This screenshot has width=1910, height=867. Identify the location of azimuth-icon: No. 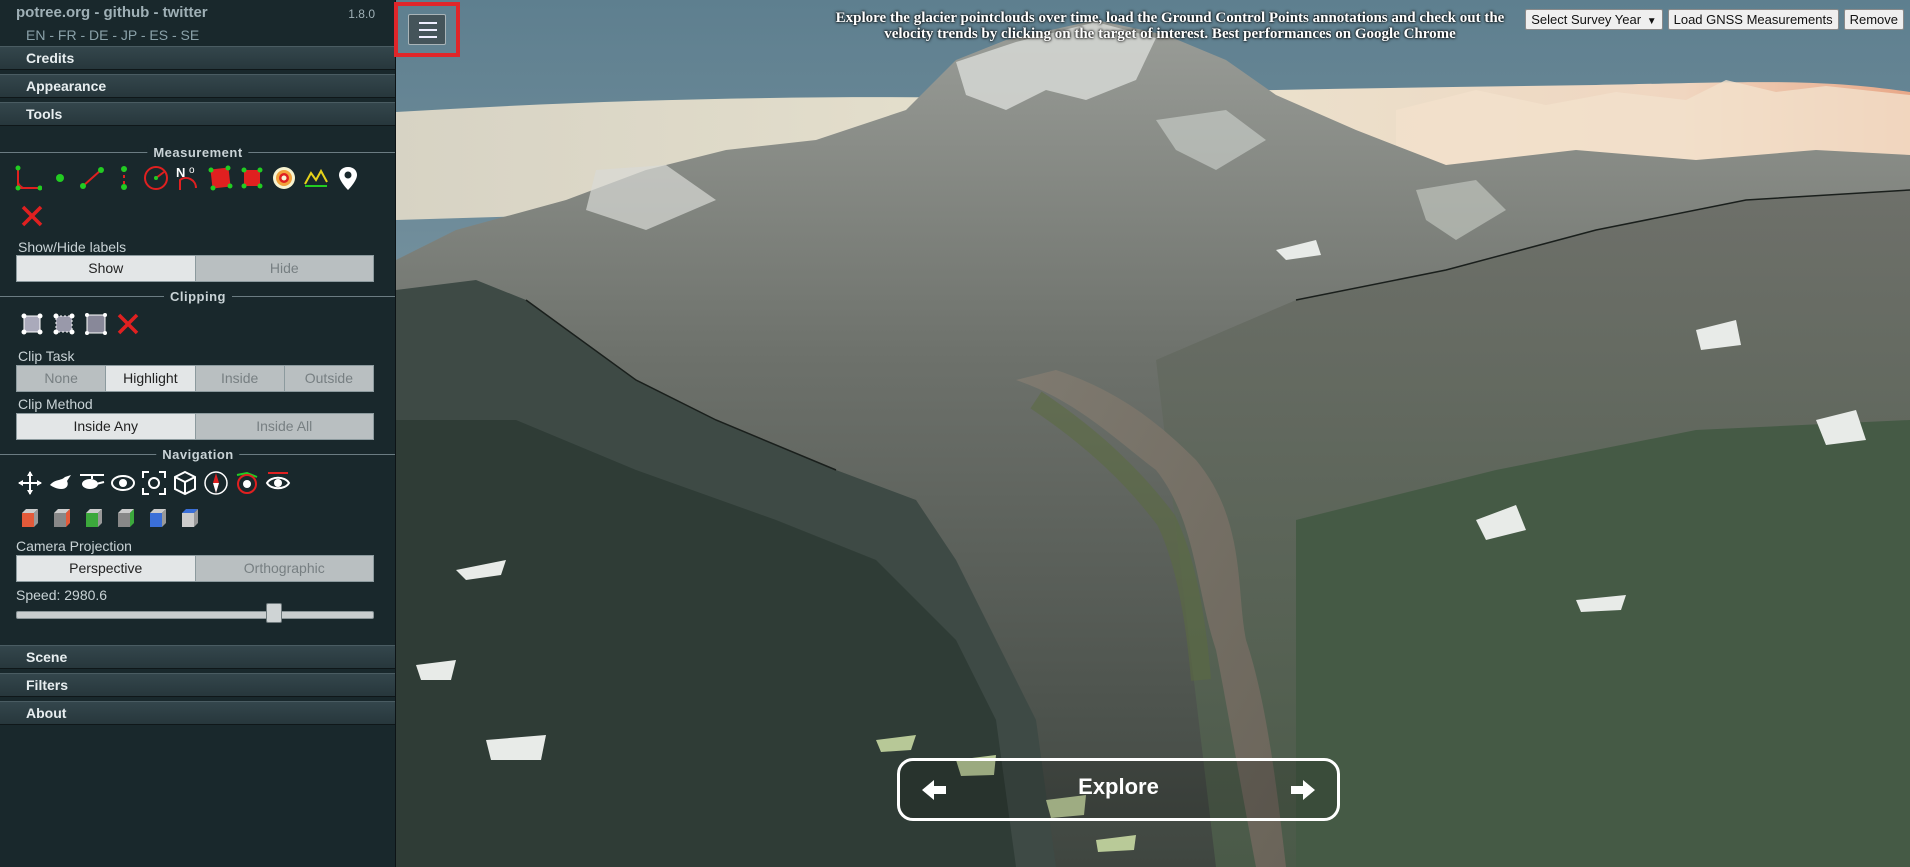
(188, 178).